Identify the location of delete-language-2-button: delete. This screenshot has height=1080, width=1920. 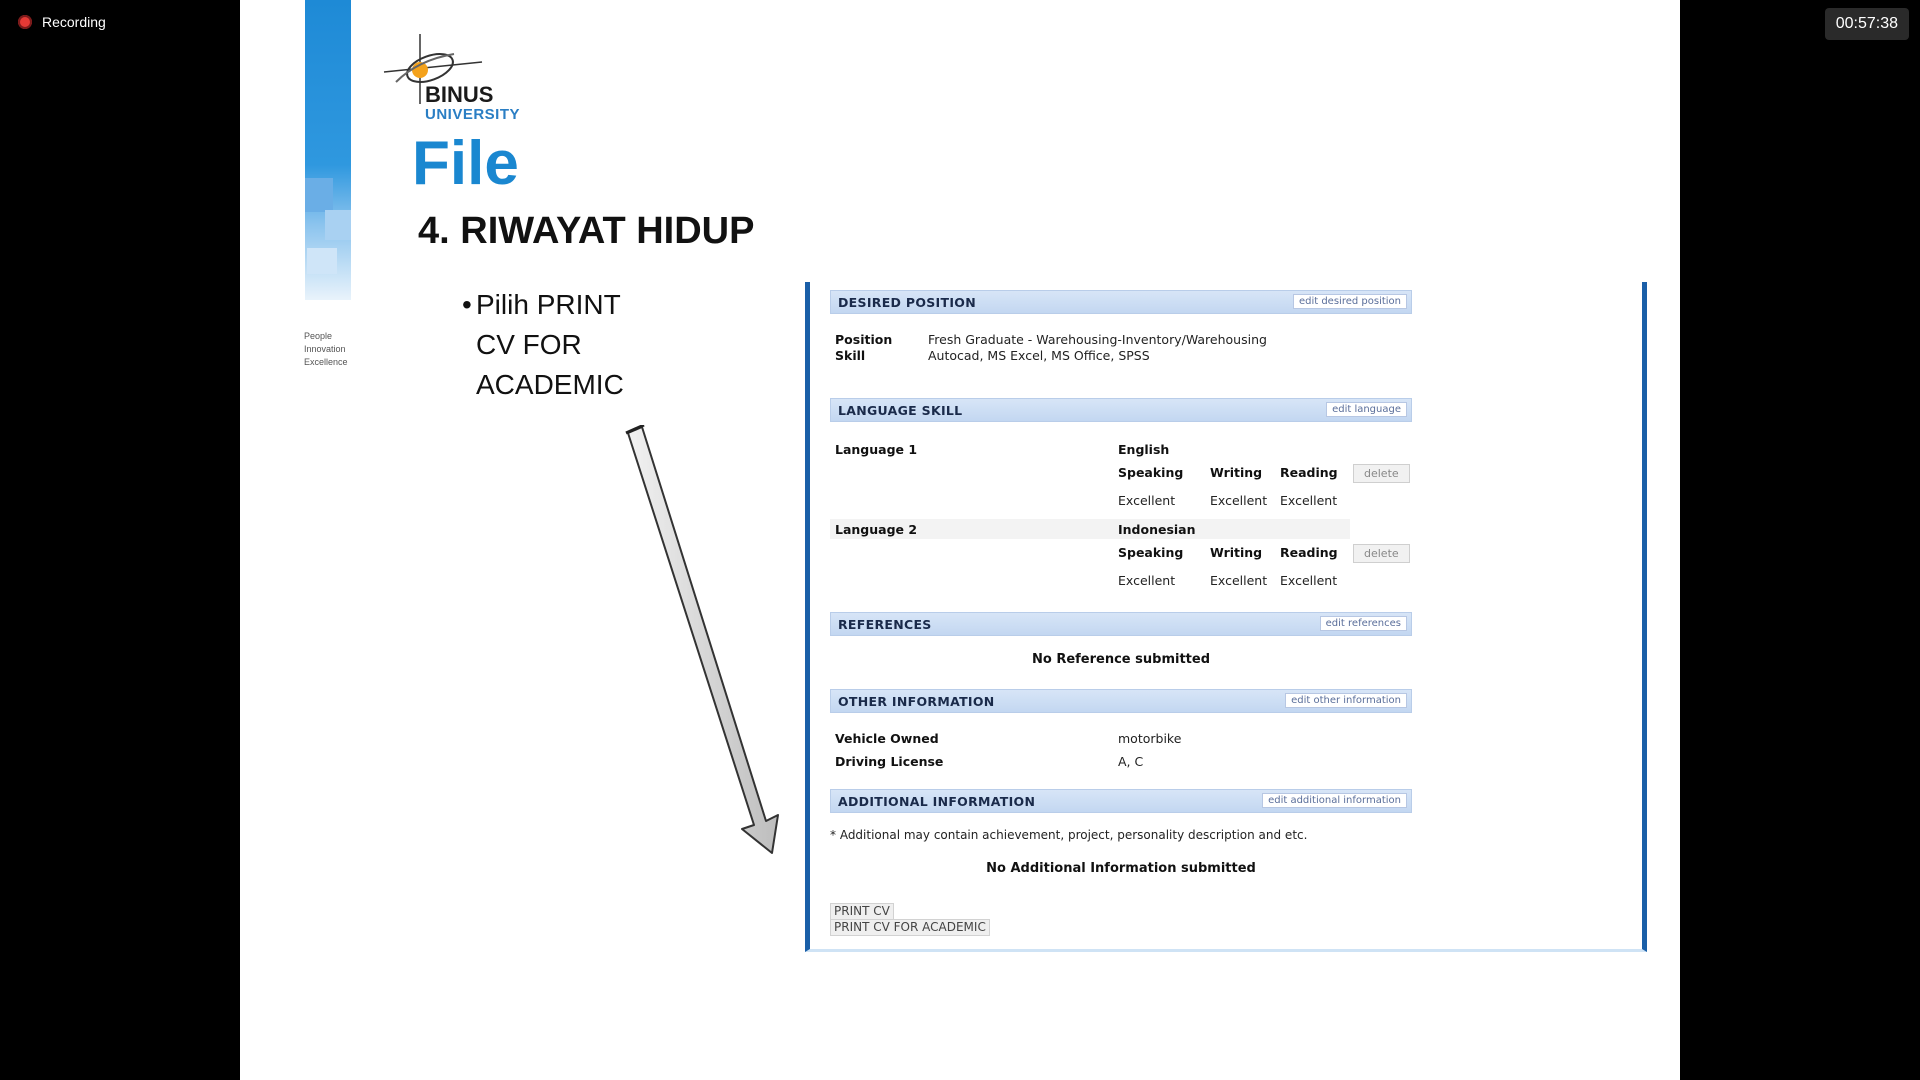
(1381, 553).